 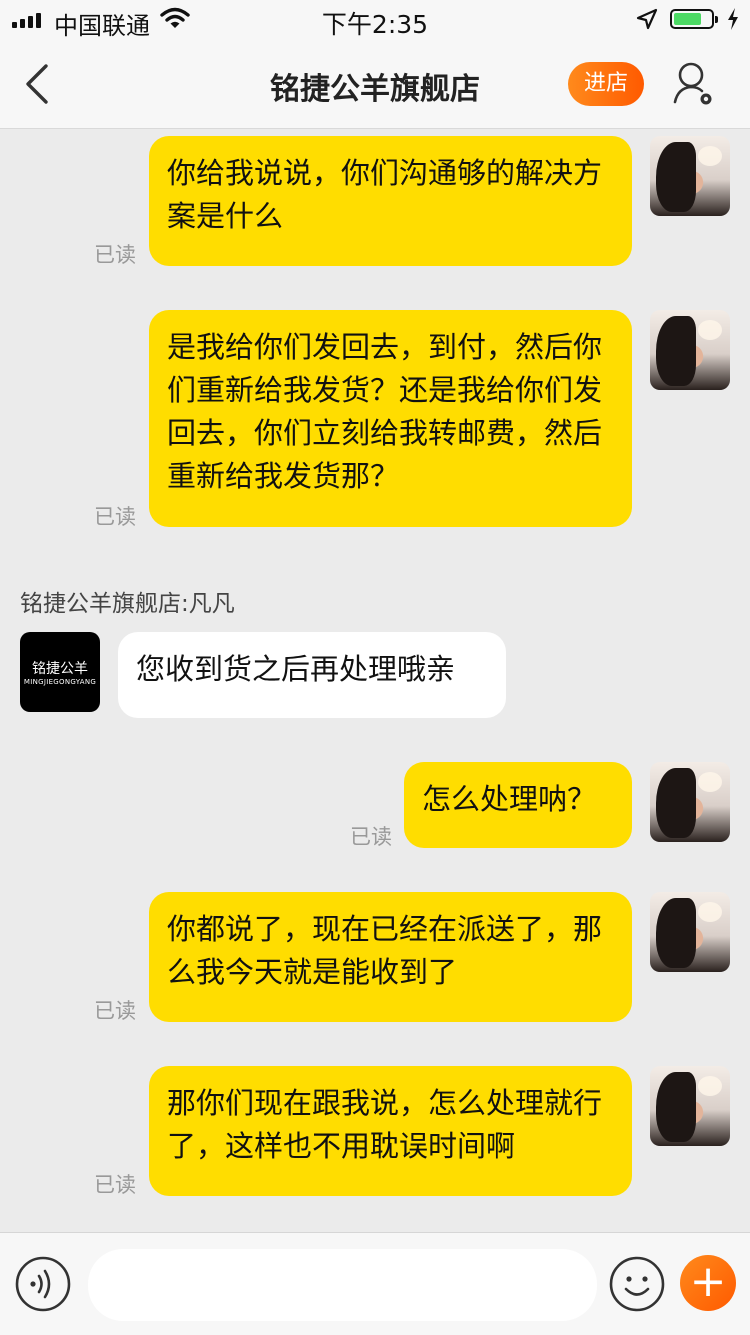 What do you see at coordinates (312, 675) in the screenshot?
I see `message-bubble-shop: 您收到货之后再处理哦亲` at bounding box center [312, 675].